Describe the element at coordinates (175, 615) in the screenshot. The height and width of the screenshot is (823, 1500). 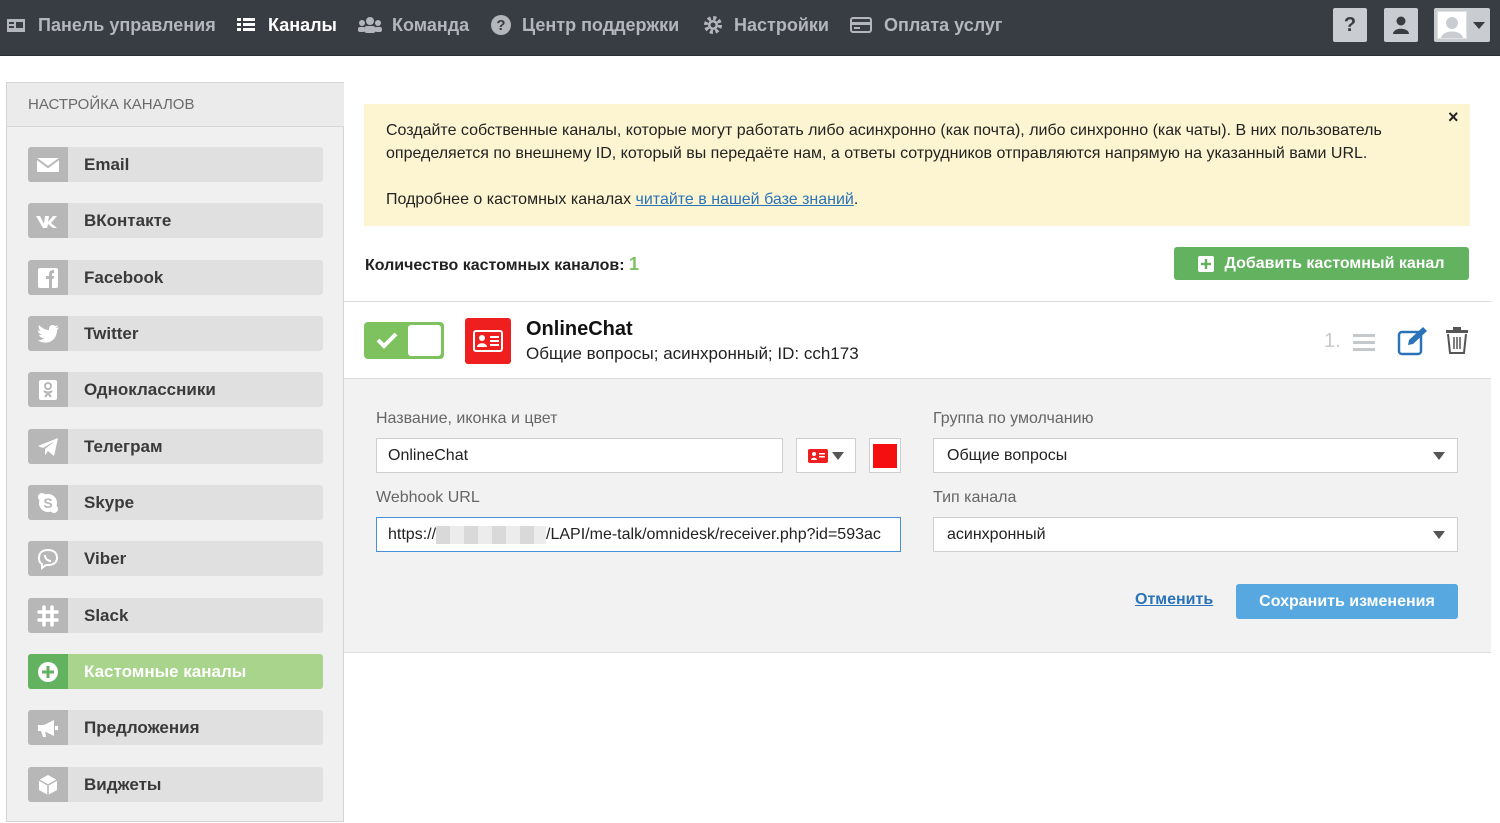
I see `sidebar-item-slack: Slack` at that location.